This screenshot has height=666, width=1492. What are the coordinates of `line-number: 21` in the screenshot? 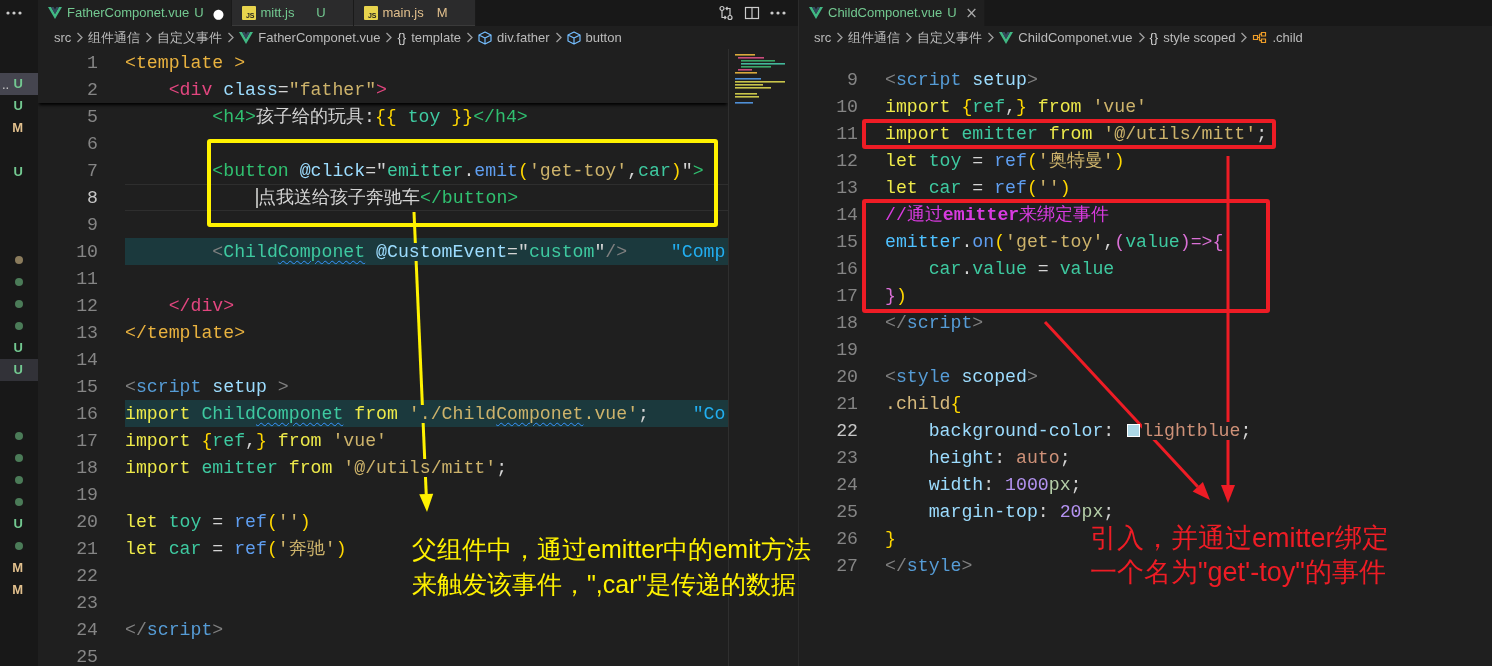 It's located at (847, 403).